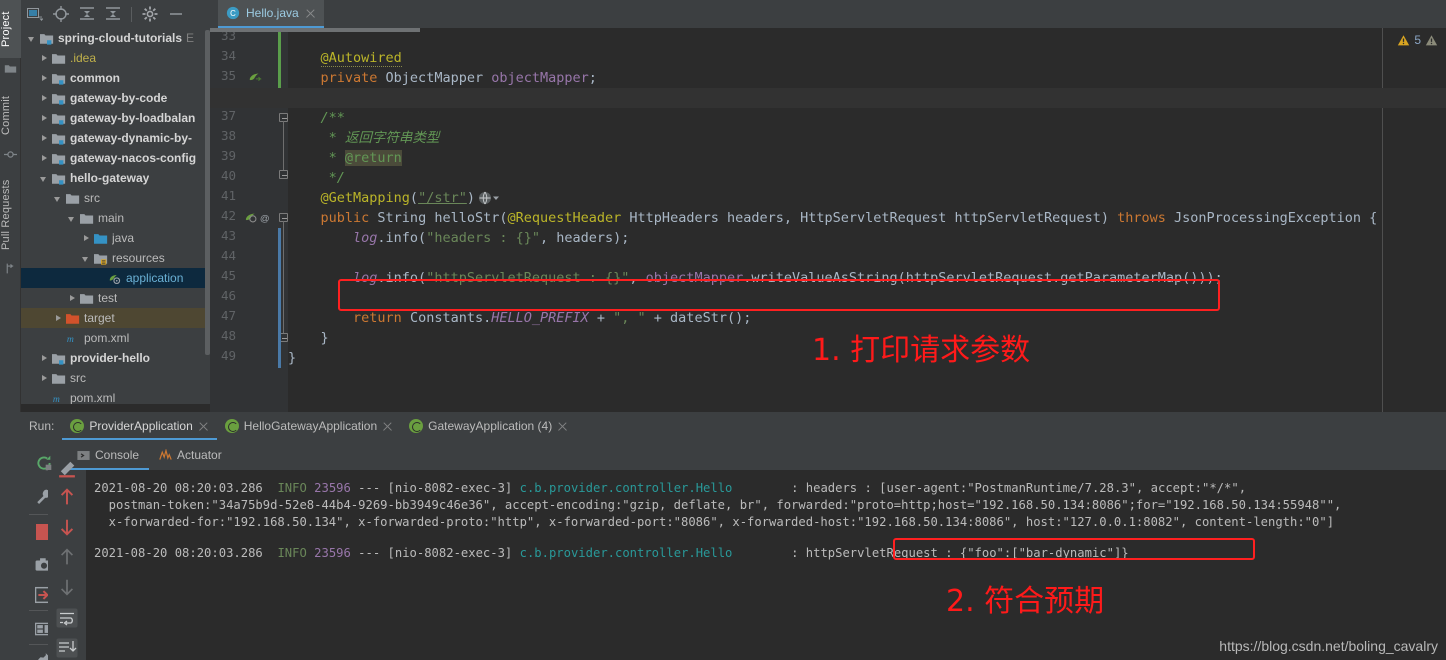  Describe the element at coordinates (61, 14) in the screenshot. I see `locate-icon` at that location.